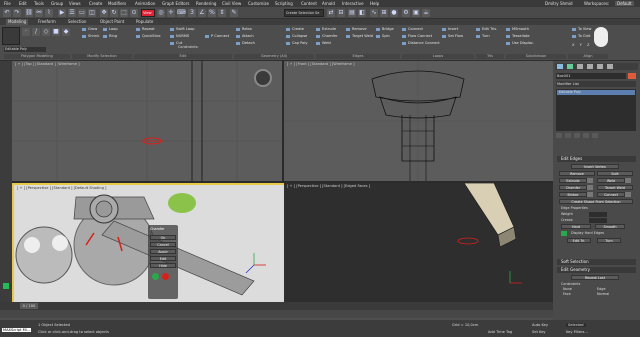  What do you see at coordinates (598, 220) in the screenshot?
I see `crease-spinner` at bounding box center [598, 220].